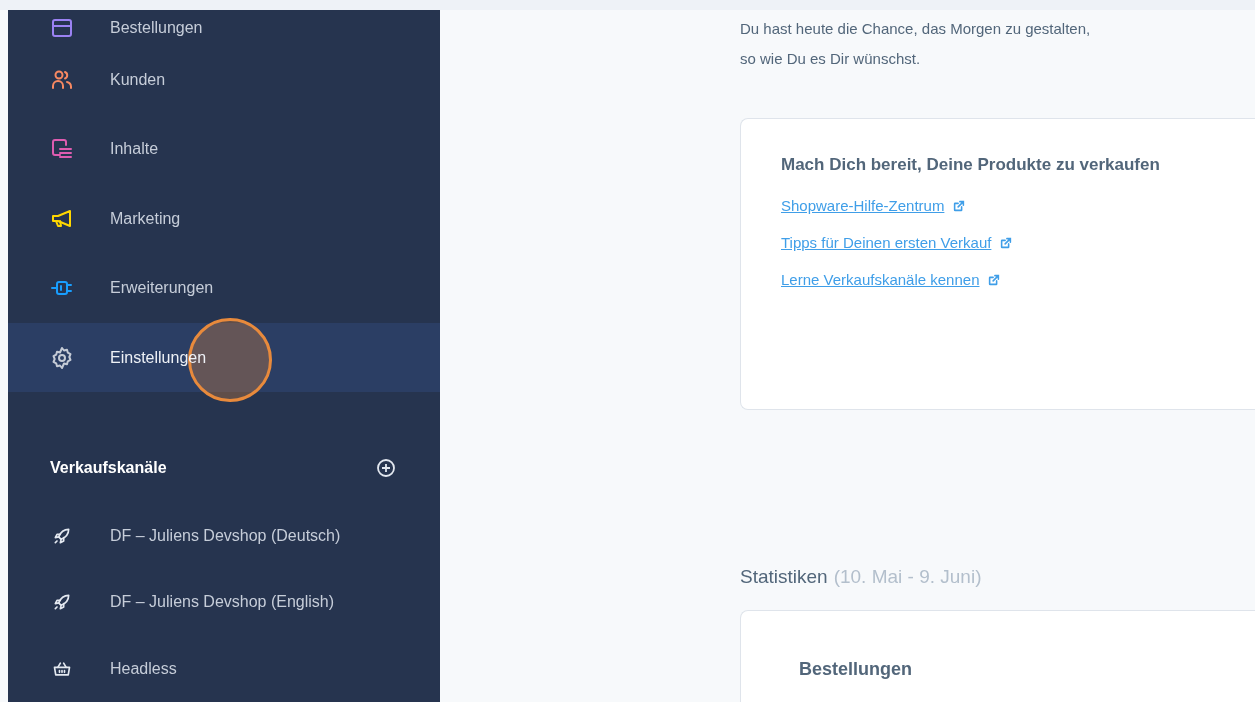 This screenshot has width=1255, height=702. Describe the element at coordinates (856, 669) in the screenshot. I see `card-title: Bestellungen` at that location.